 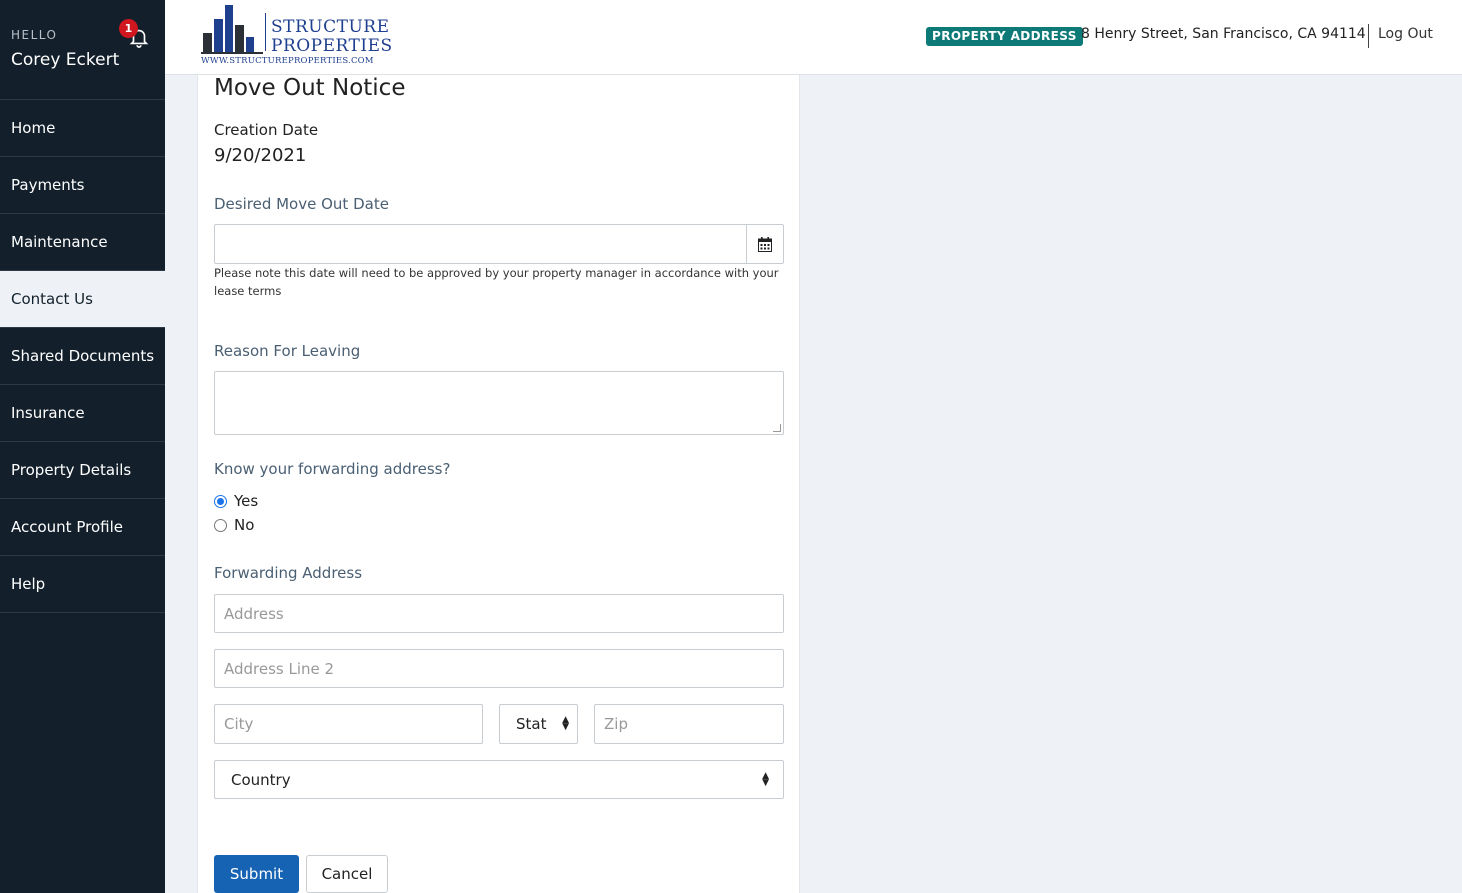 What do you see at coordinates (1004, 36) in the screenshot?
I see `property-address-badge: PROPERTY ADDRESS` at bounding box center [1004, 36].